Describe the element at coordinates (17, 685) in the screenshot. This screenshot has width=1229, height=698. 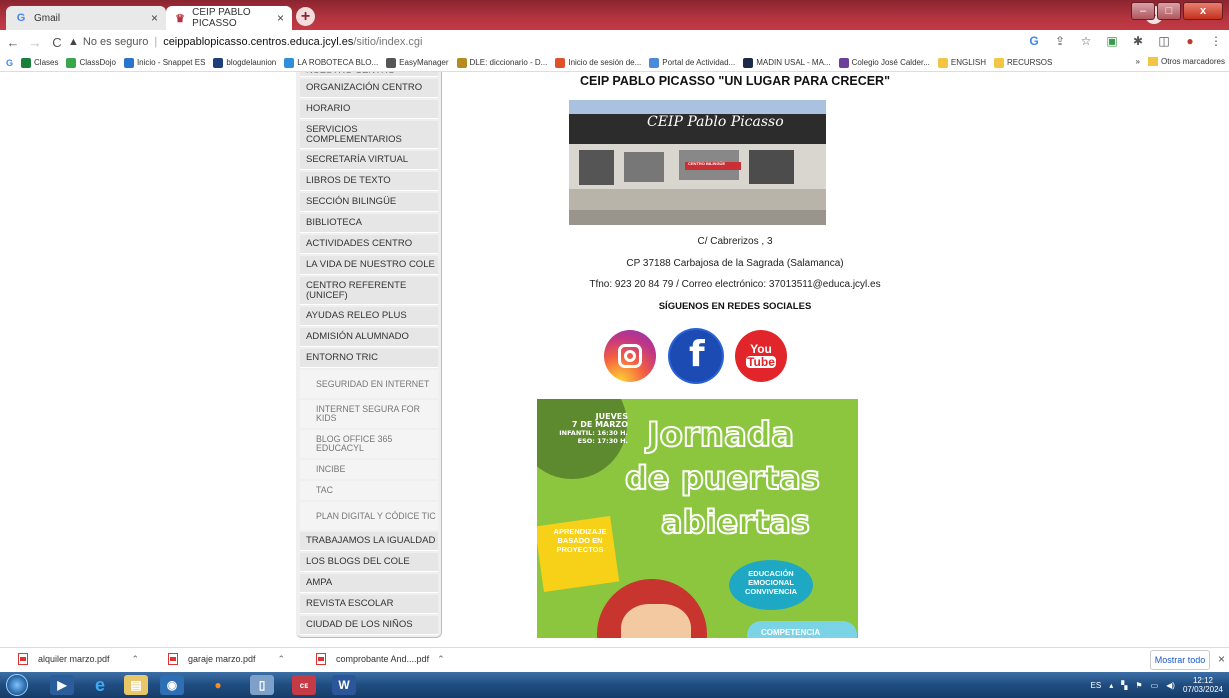
I see `start-button` at that location.